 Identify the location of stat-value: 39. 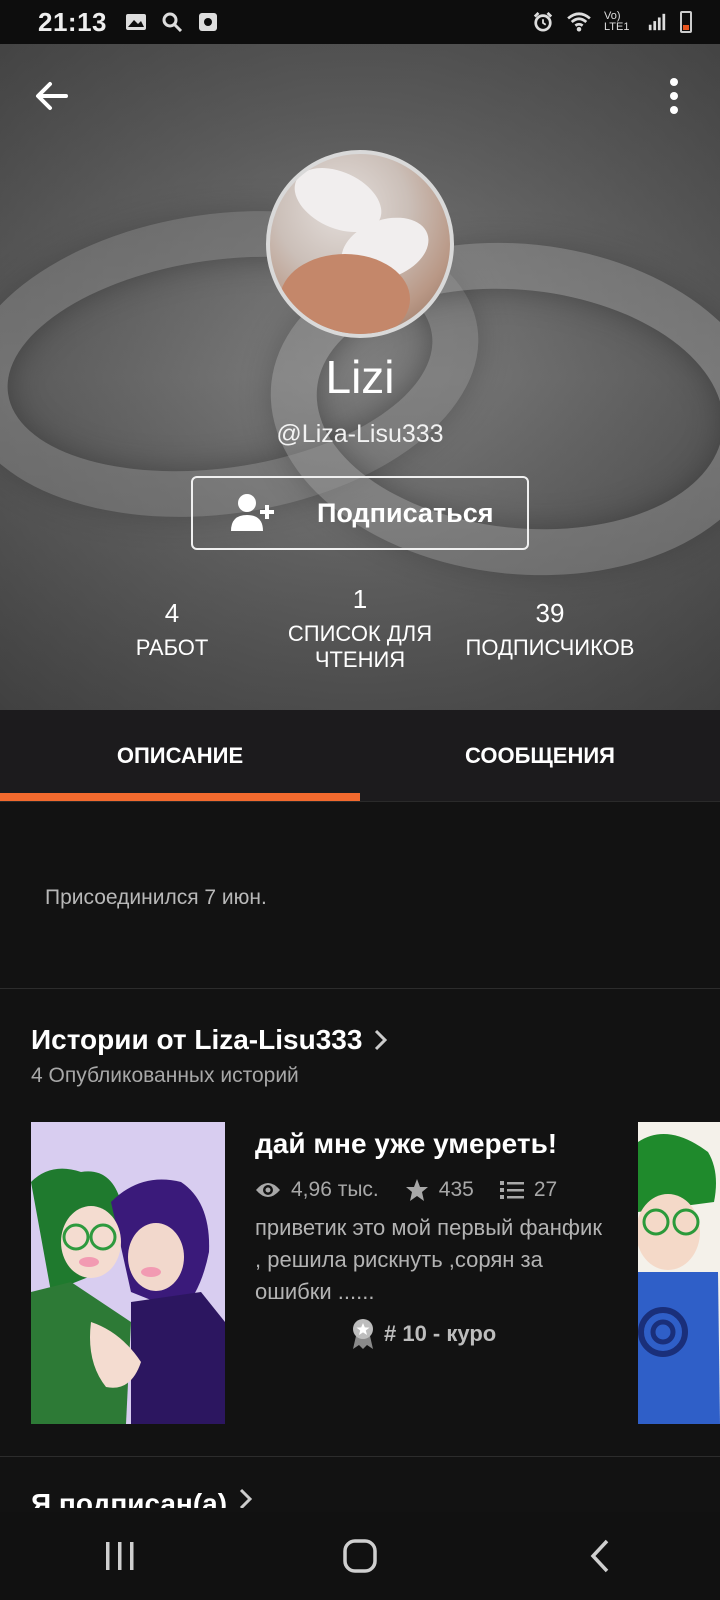
(550, 613).